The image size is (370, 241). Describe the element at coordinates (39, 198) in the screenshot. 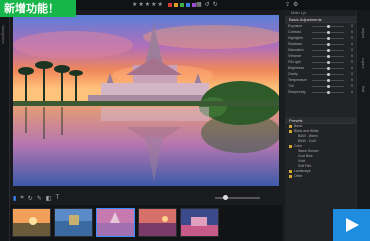

I see `brush-icon: ✎` at that location.